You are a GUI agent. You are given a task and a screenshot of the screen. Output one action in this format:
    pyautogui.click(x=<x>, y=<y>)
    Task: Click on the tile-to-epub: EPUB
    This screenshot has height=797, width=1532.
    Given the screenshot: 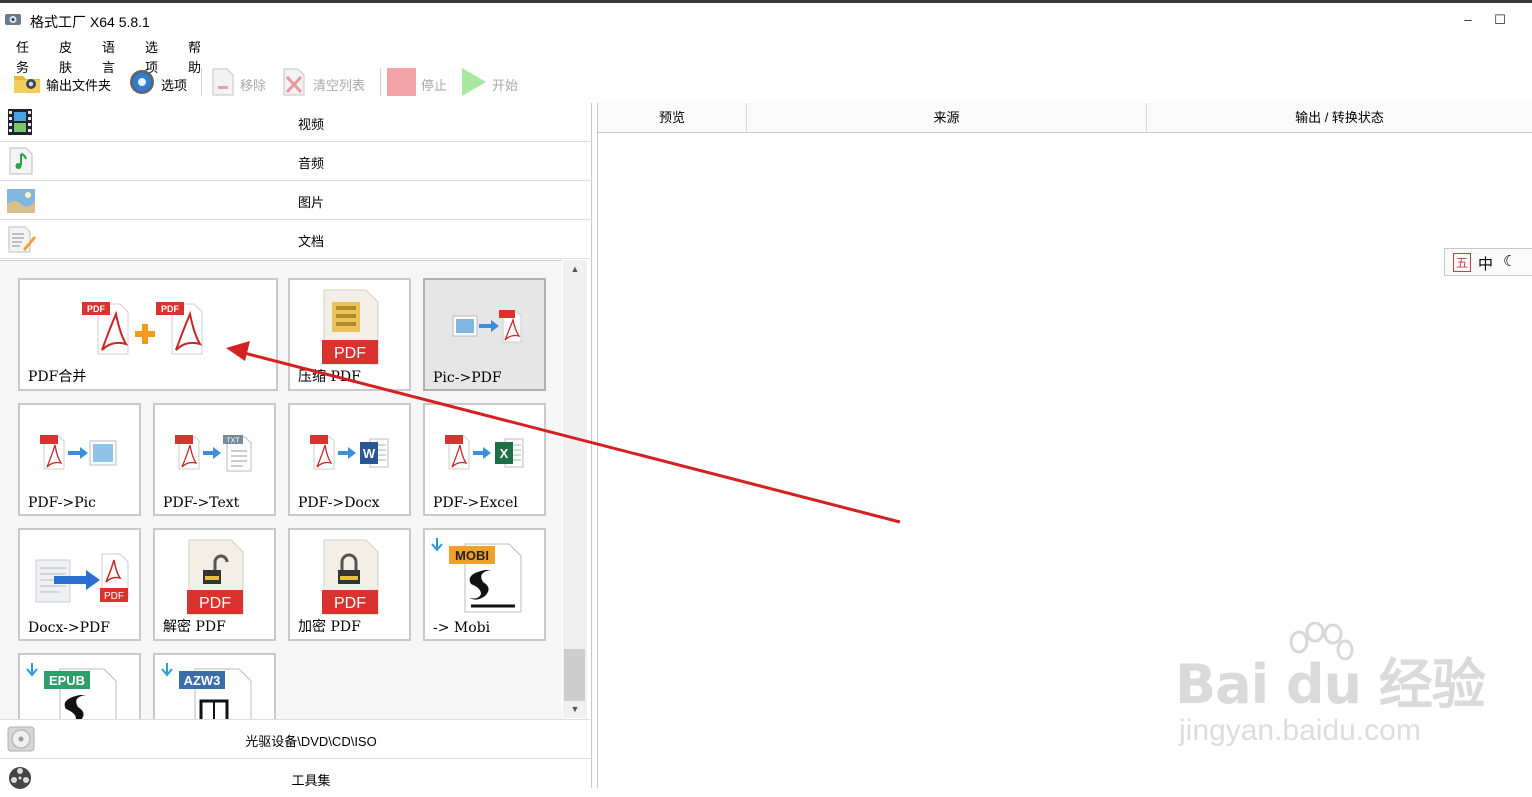 What is the action you would take?
    pyautogui.click(x=79, y=686)
    